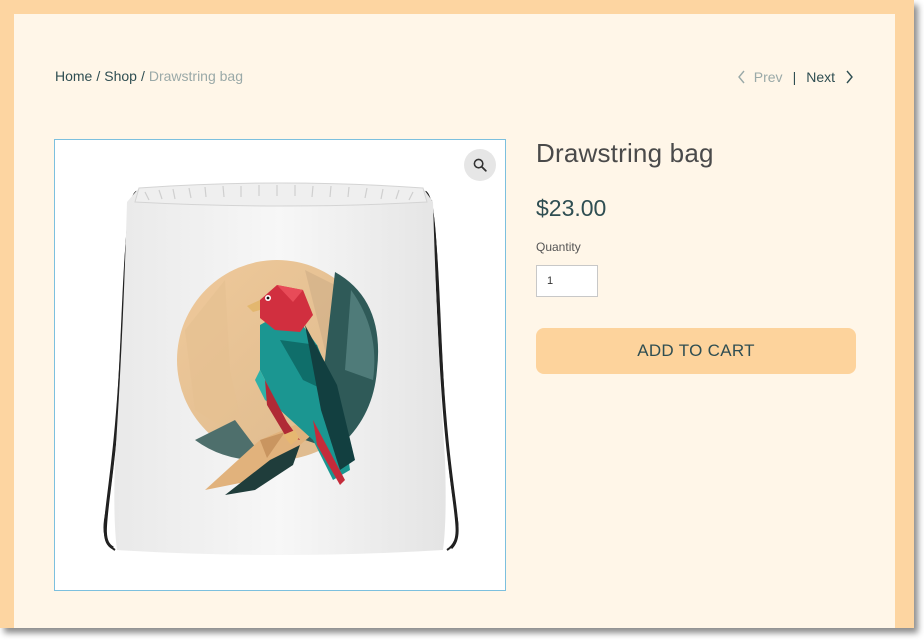  I want to click on prev-label: Prev, so click(768, 77).